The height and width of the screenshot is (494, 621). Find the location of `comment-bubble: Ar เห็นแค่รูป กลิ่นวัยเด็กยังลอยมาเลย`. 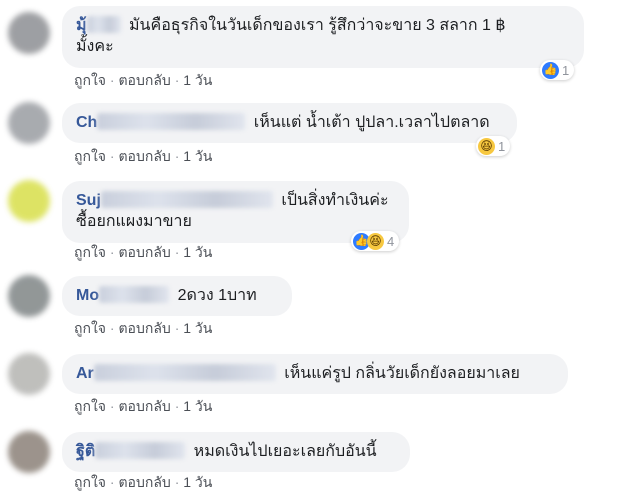

comment-bubble: Ar เห็นแค่รูป กลิ่นวัยเด็กยังลอยมาเลย is located at coordinates (315, 374).